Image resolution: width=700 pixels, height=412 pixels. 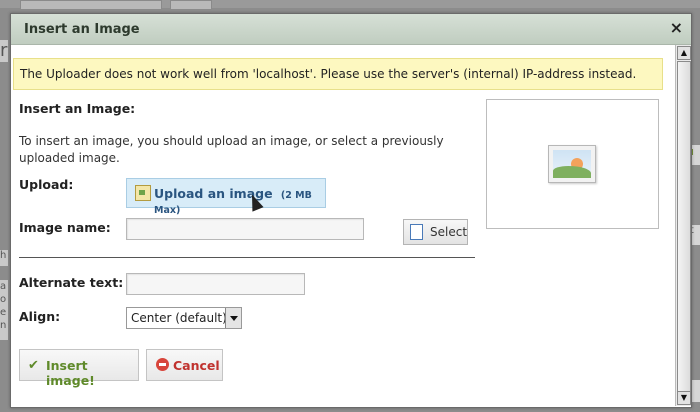 What do you see at coordinates (65, 227) in the screenshot?
I see `image-name-label: Image name:` at bounding box center [65, 227].